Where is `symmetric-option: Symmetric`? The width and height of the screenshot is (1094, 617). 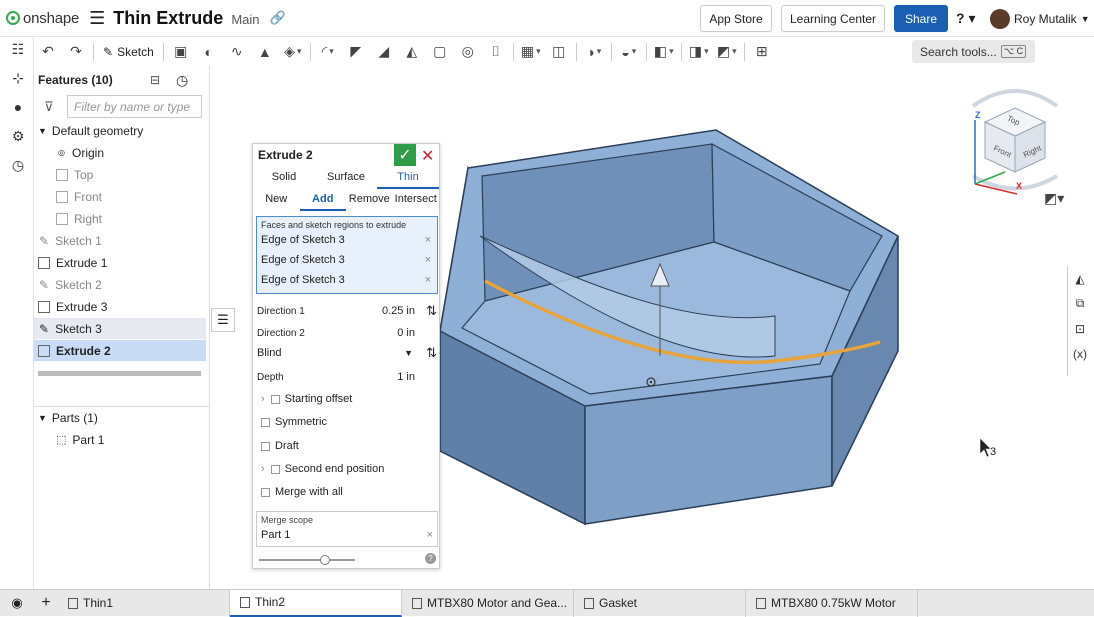 symmetric-option: Symmetric is located at coordinates (294, 422).